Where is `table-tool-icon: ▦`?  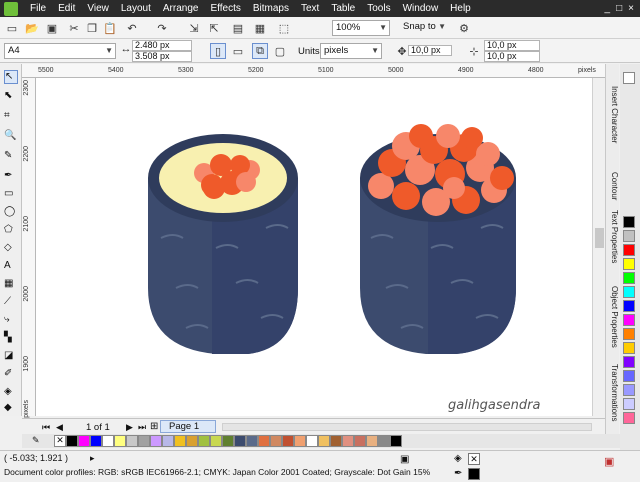 table-tool-icon: ▦ is located at coordinates (11, 285).